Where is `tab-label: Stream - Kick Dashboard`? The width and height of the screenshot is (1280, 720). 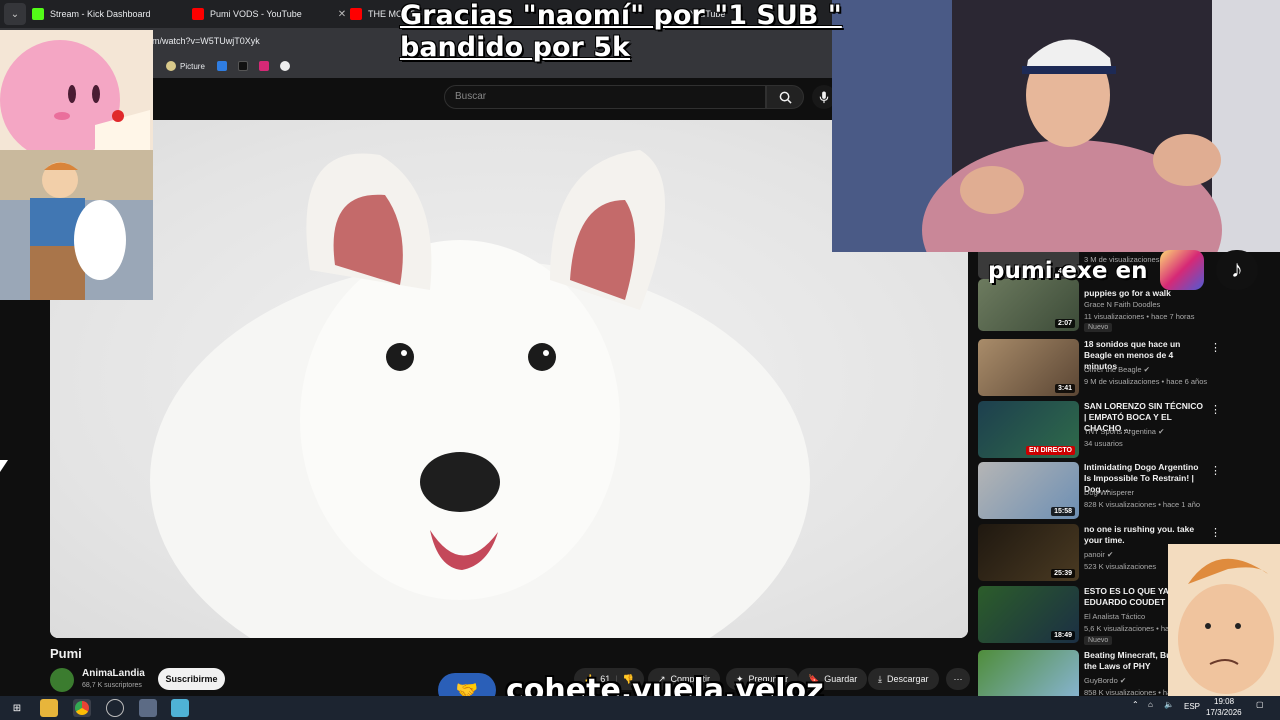 tab-label: Stream - Kick Dashboard is located at coordinates (100, 14).